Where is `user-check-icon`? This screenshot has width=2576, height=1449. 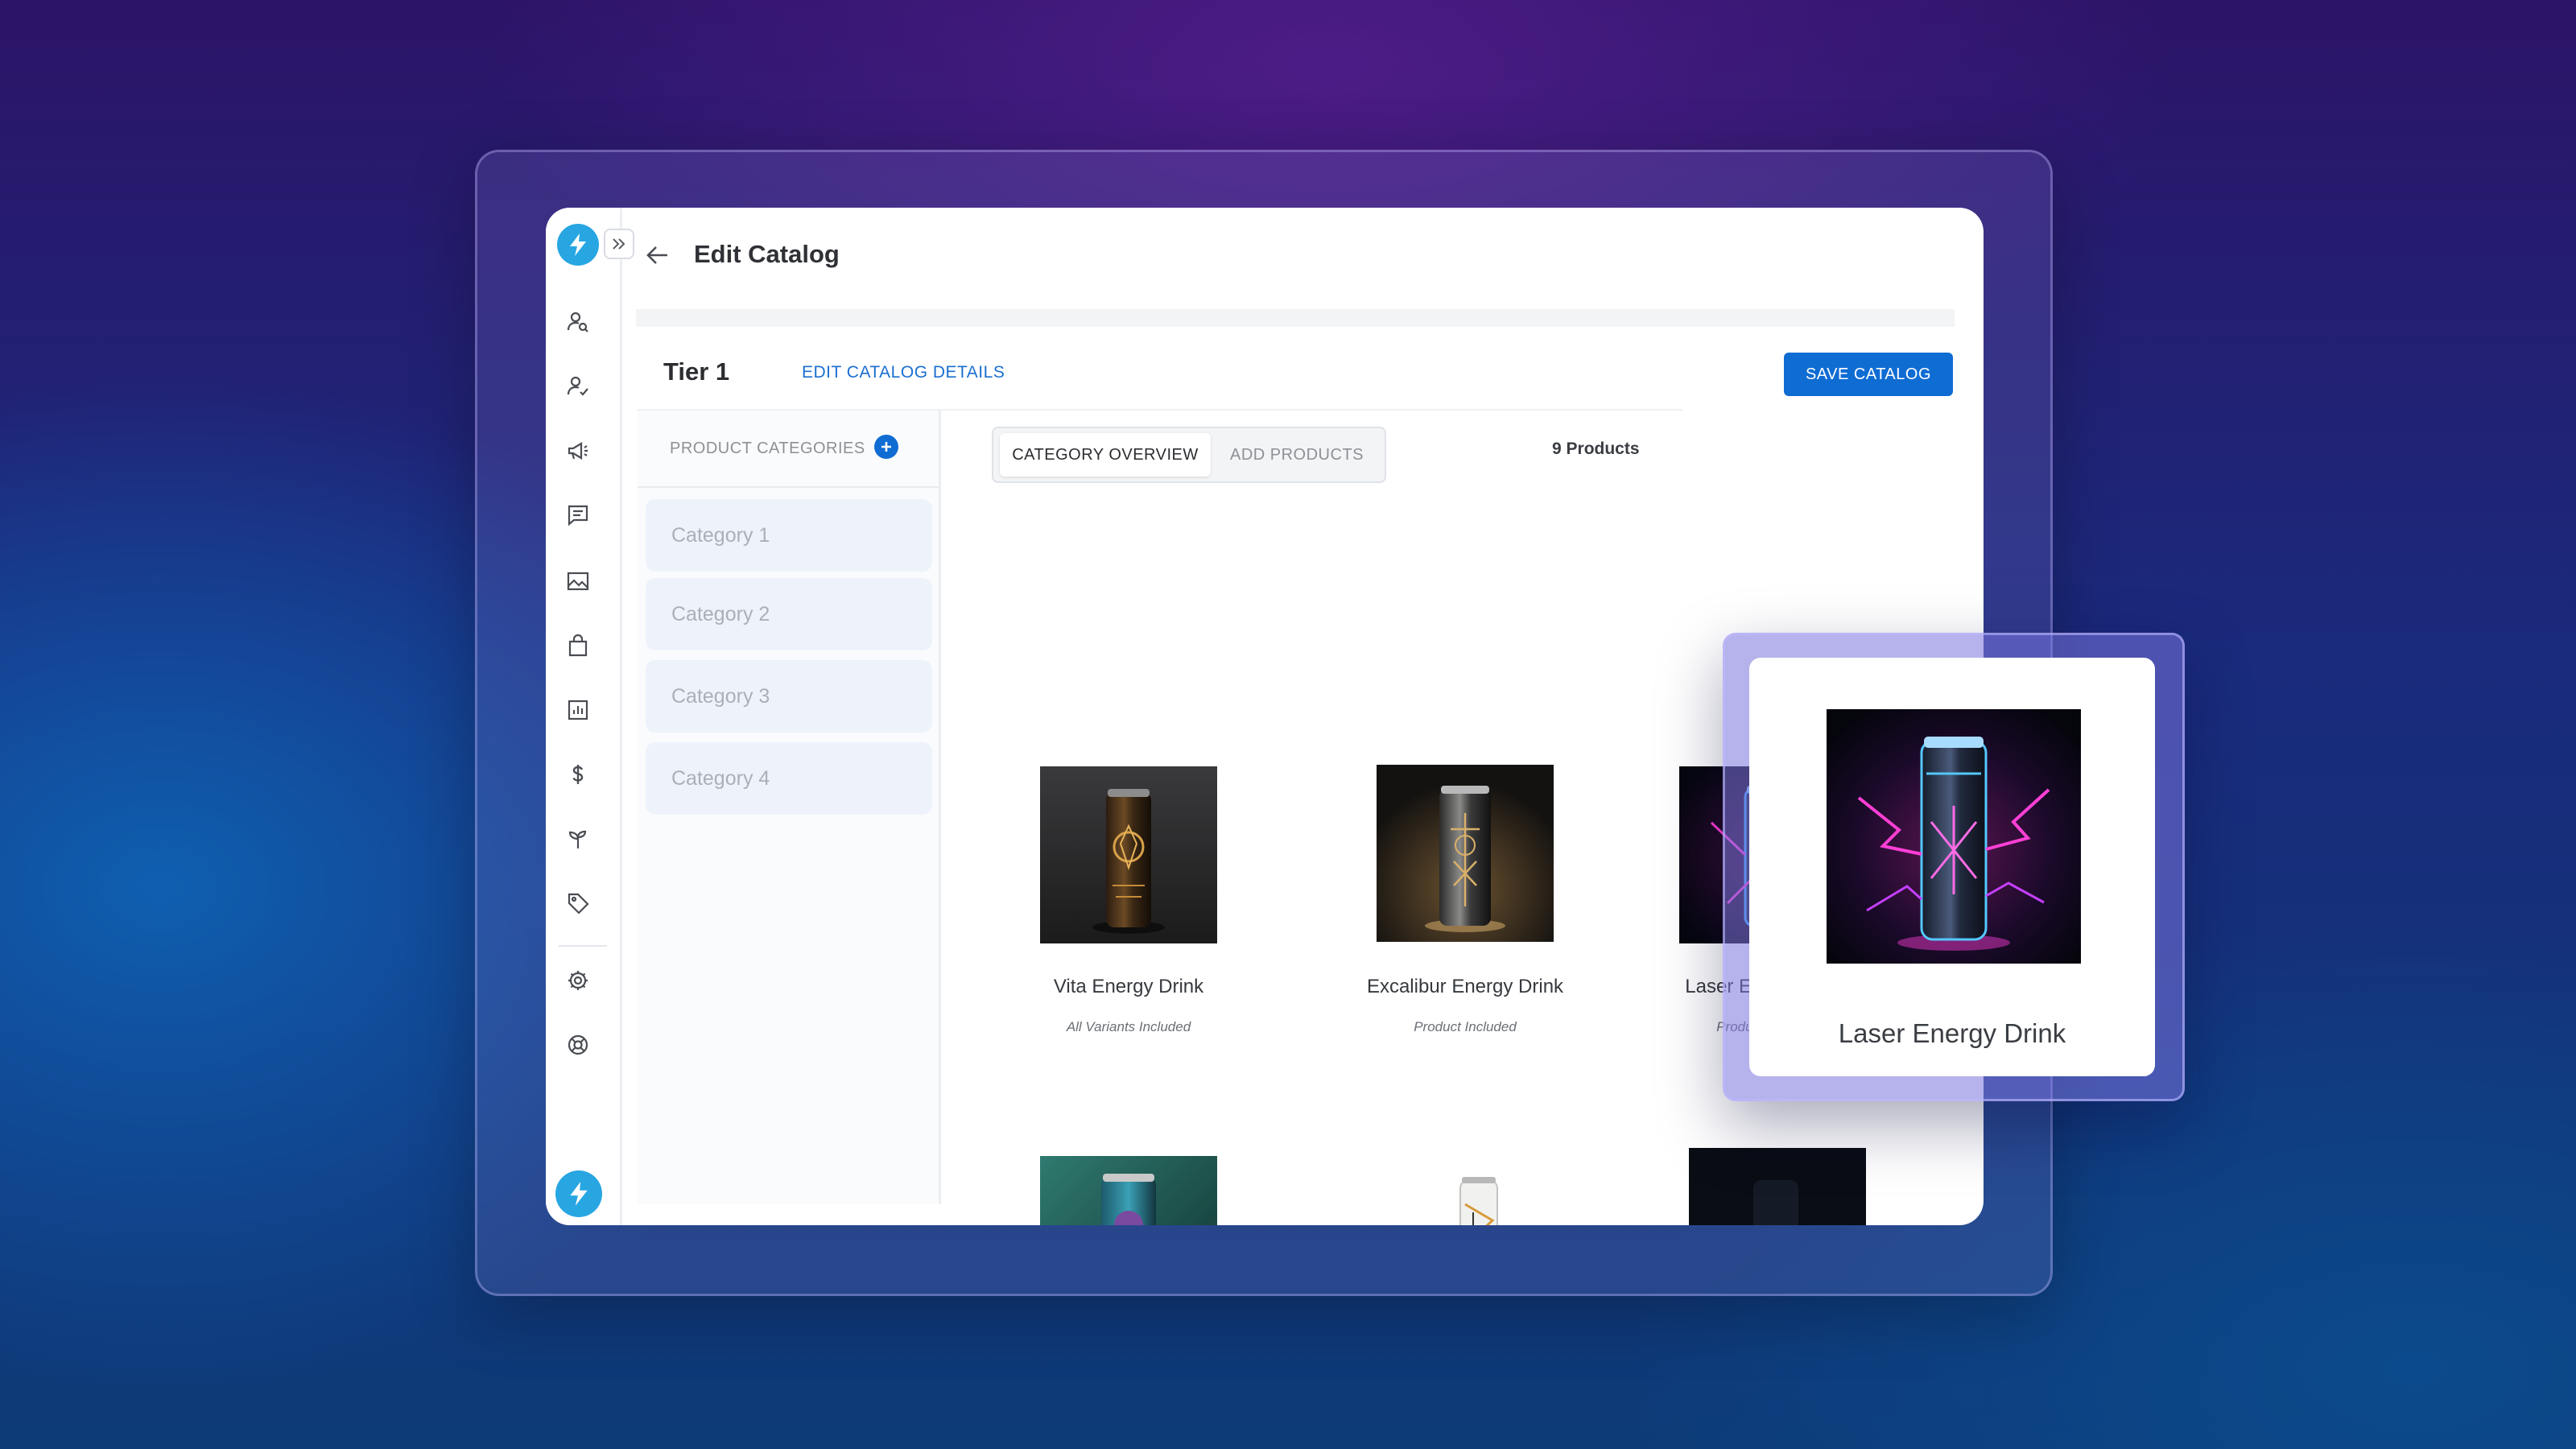 user-check-icon is located at coordinates (578, 386).